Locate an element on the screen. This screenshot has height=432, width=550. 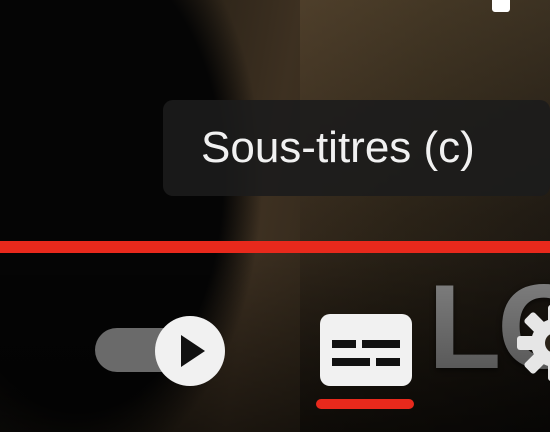
subtitles-button is located at coordinates (366, 350).